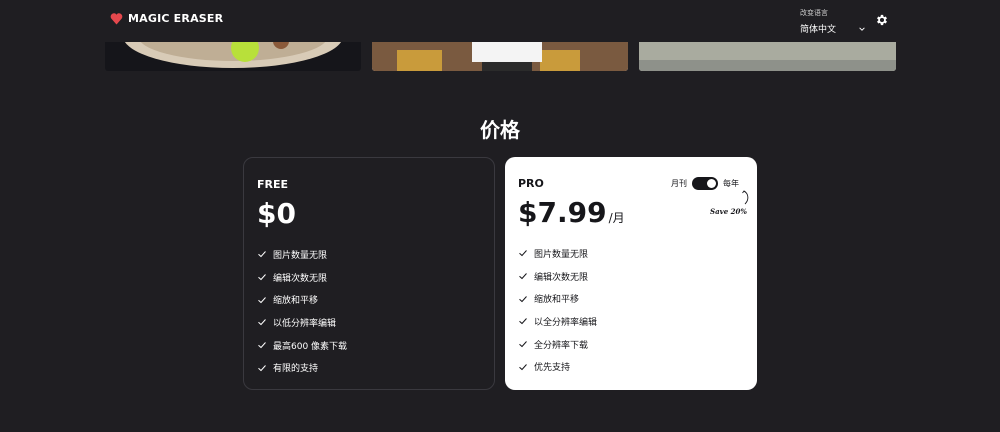 The width and height of the screenshot is (1000, 432). I want to click on pricing-title: 价格, so click(500, 130).